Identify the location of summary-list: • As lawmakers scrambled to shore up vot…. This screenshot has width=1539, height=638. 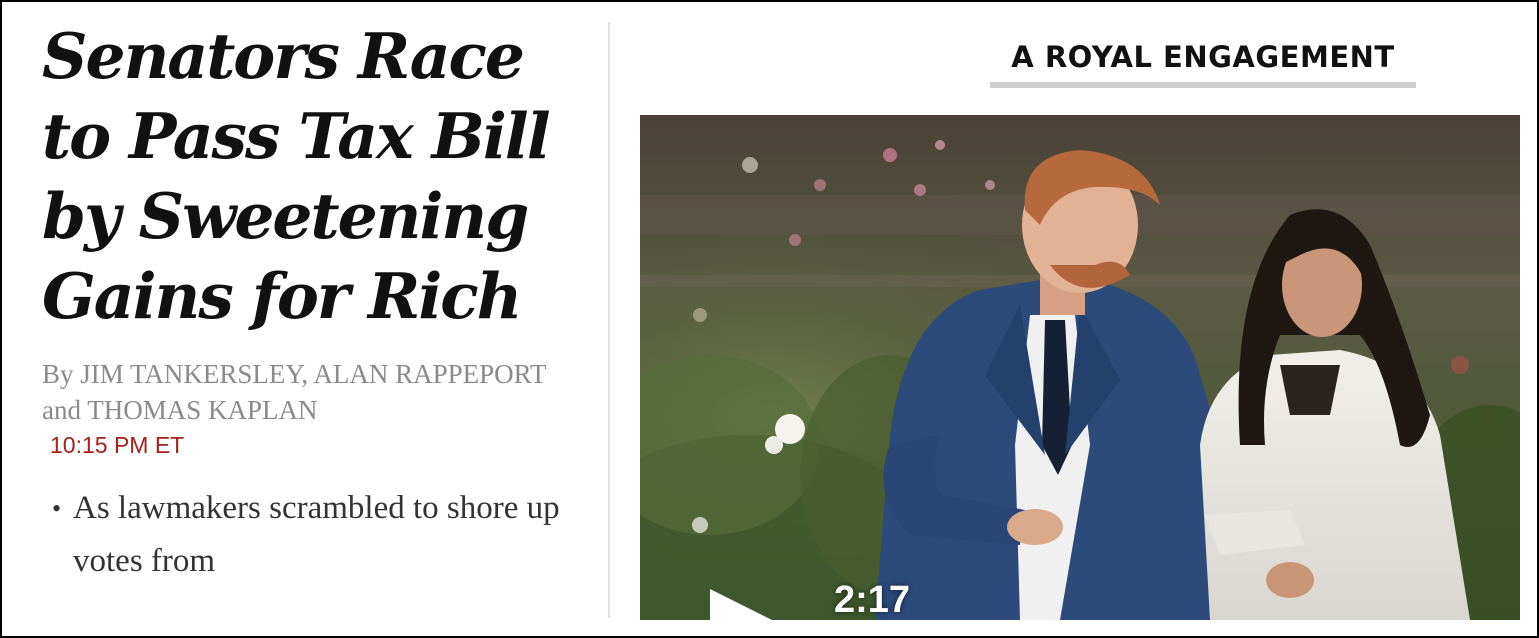
(312, 535).